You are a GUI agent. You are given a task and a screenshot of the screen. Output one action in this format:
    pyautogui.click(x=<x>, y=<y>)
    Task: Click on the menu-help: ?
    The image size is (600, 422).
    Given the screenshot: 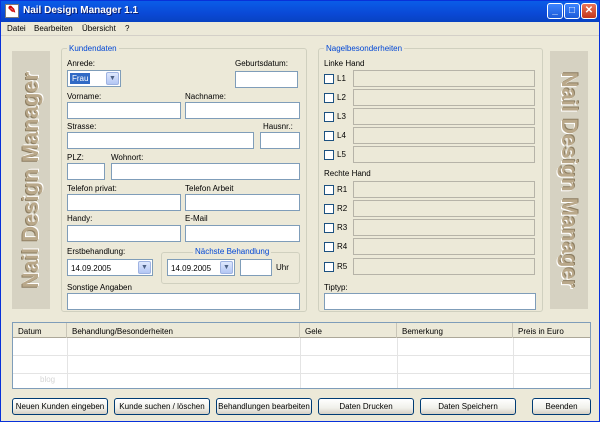 What is the action you would take?
    pyautogui.click(x=127, y=28)
    